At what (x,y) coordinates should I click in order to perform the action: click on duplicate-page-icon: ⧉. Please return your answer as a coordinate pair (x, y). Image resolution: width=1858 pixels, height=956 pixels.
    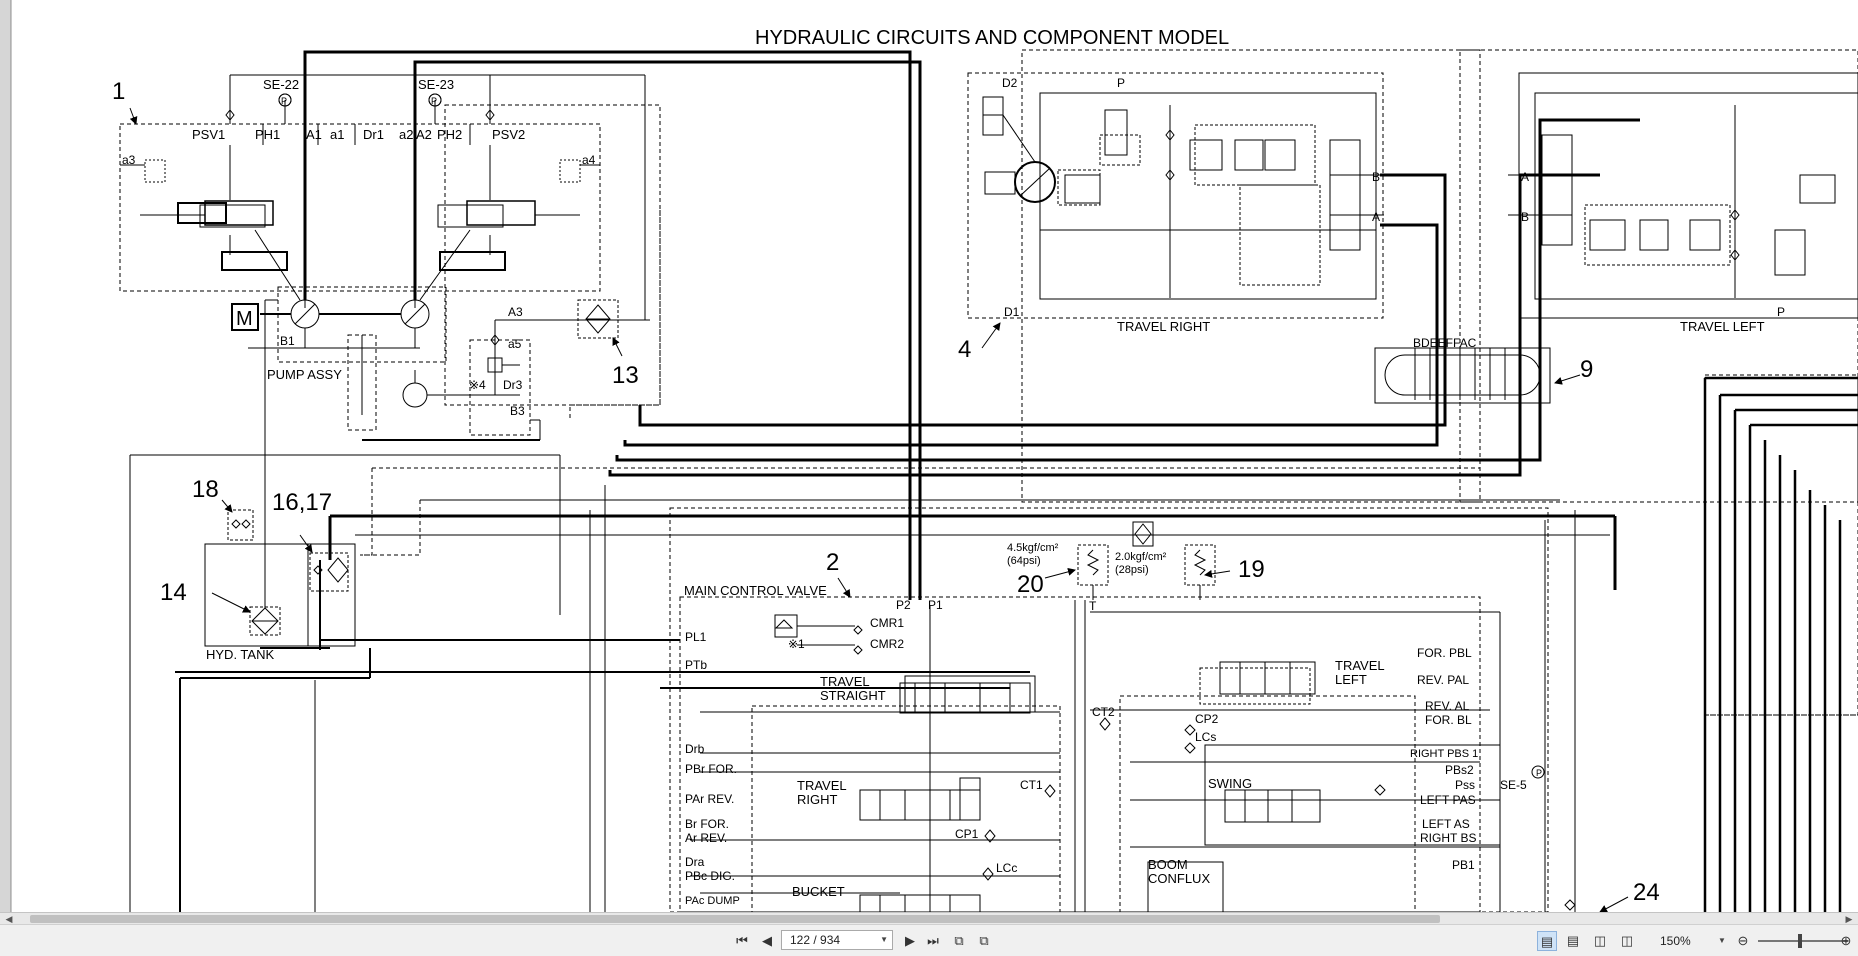
    Looking at the image, I should click on (984, 941).